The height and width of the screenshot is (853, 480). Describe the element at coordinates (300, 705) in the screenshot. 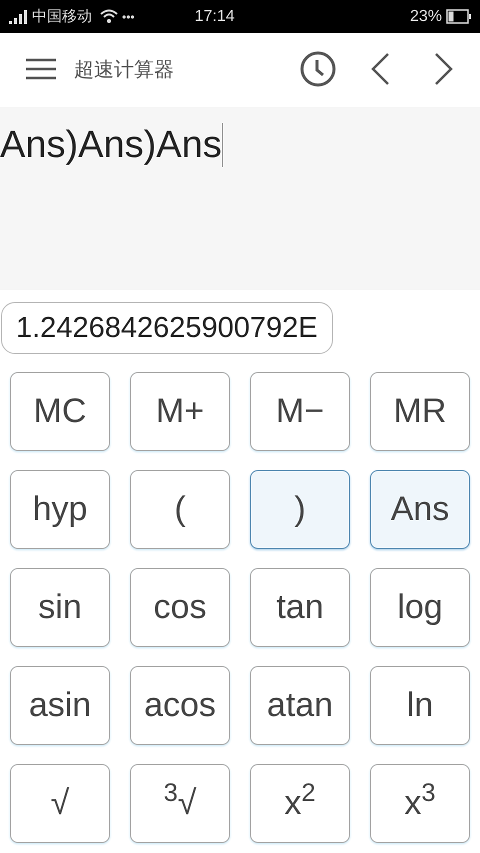

I see `calculator-key: atan` at that location.